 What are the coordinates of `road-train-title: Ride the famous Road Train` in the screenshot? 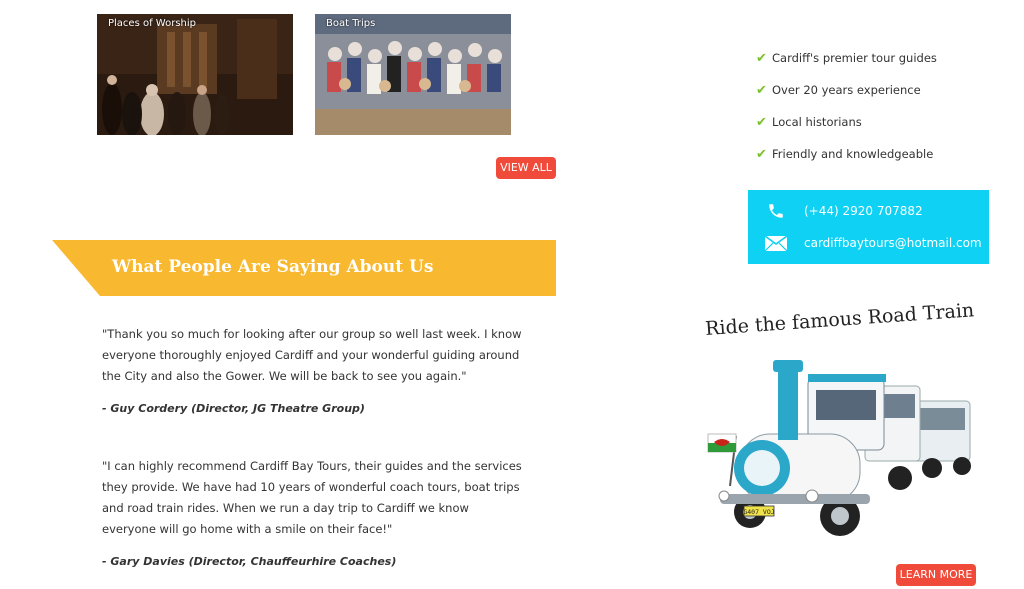 It's located at (839, 319).